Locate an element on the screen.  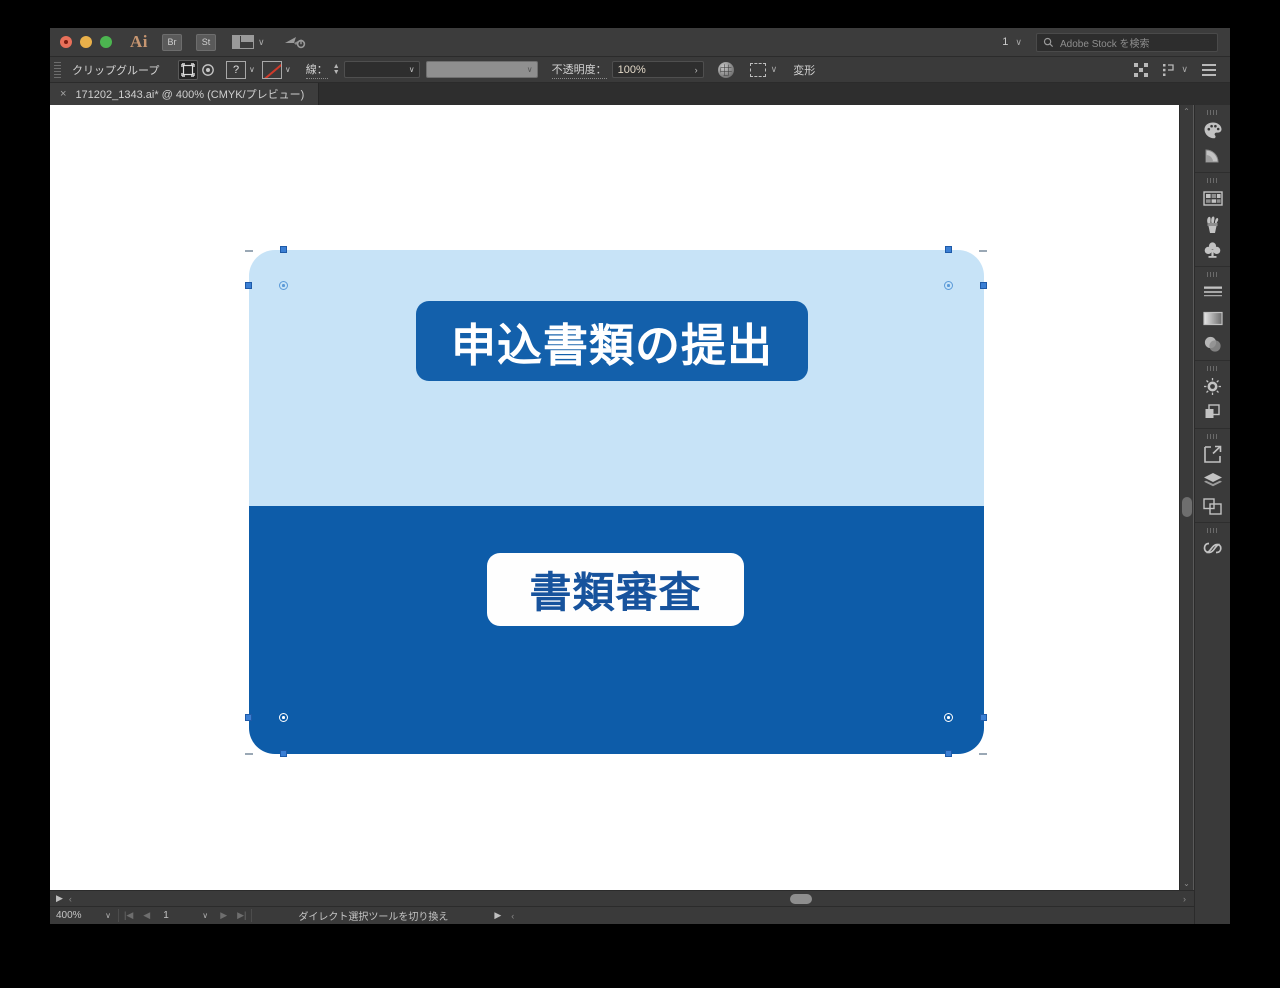
color-guide-panel-icon is located at coordinates (1213, 156).